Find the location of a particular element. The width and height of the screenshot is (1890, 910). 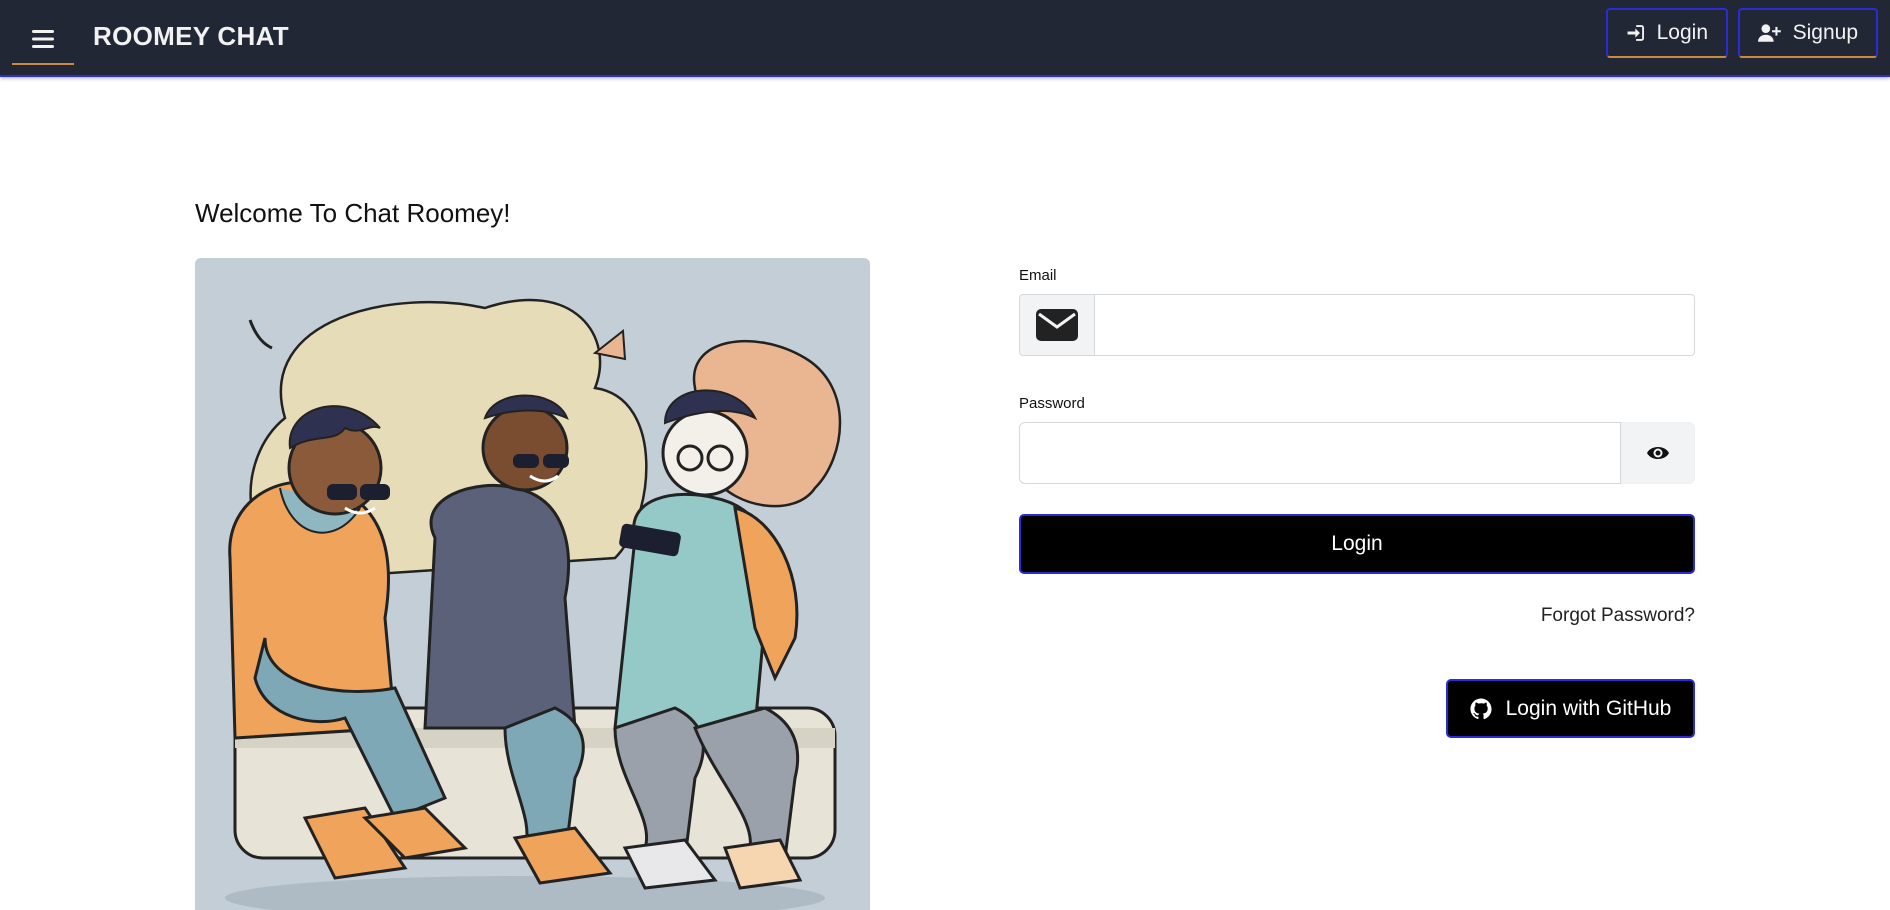

nav-login-button: Login is located at coordinates (1667, 33).